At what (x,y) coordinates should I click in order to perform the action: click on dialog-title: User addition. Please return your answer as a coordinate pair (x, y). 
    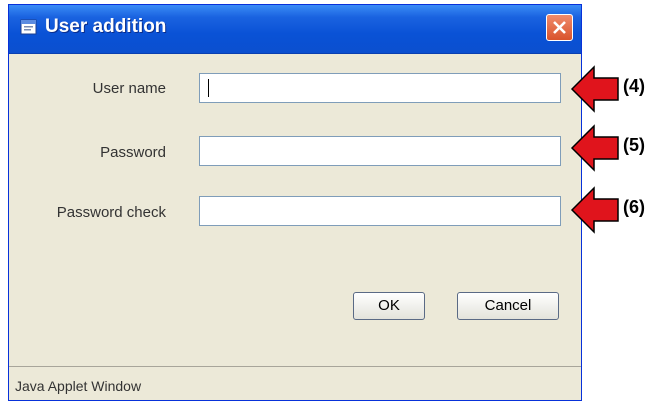
    Looking at the image, I should click on (106, 26).